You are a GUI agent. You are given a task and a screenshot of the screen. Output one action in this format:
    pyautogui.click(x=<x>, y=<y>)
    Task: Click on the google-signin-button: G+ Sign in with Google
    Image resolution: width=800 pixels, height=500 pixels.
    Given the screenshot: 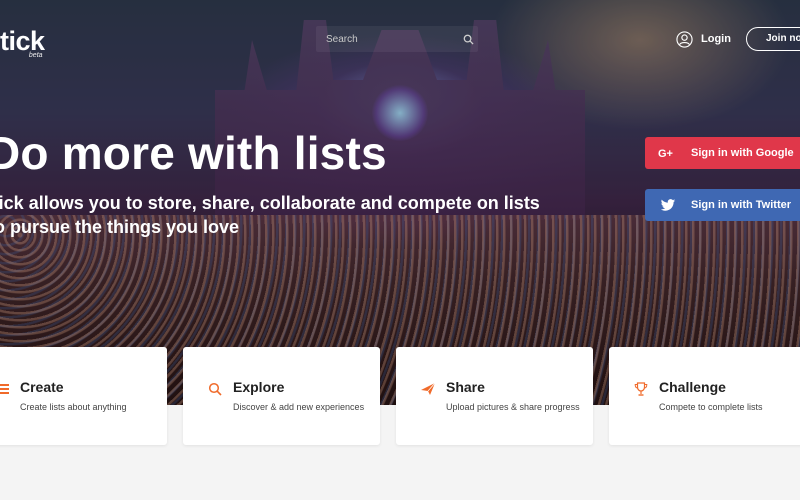 What is the action you would take?
    pyautogui.click(x=722, y=153)
    